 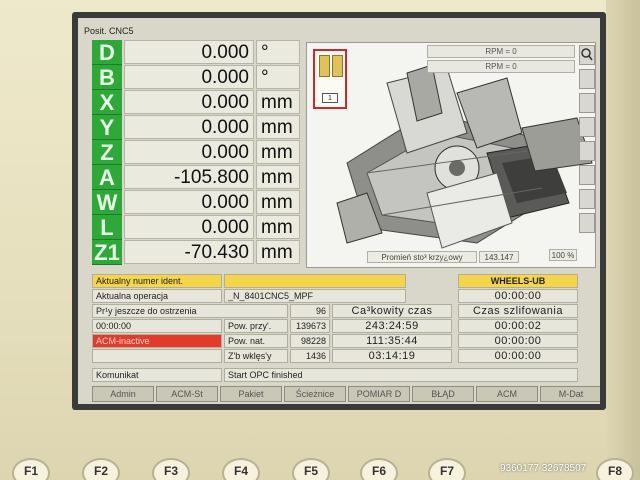 What do you see at coordinates (379, 469) in the screenshot?
I see `hardware-key-f6: F6` at bounding box center [379, 469].